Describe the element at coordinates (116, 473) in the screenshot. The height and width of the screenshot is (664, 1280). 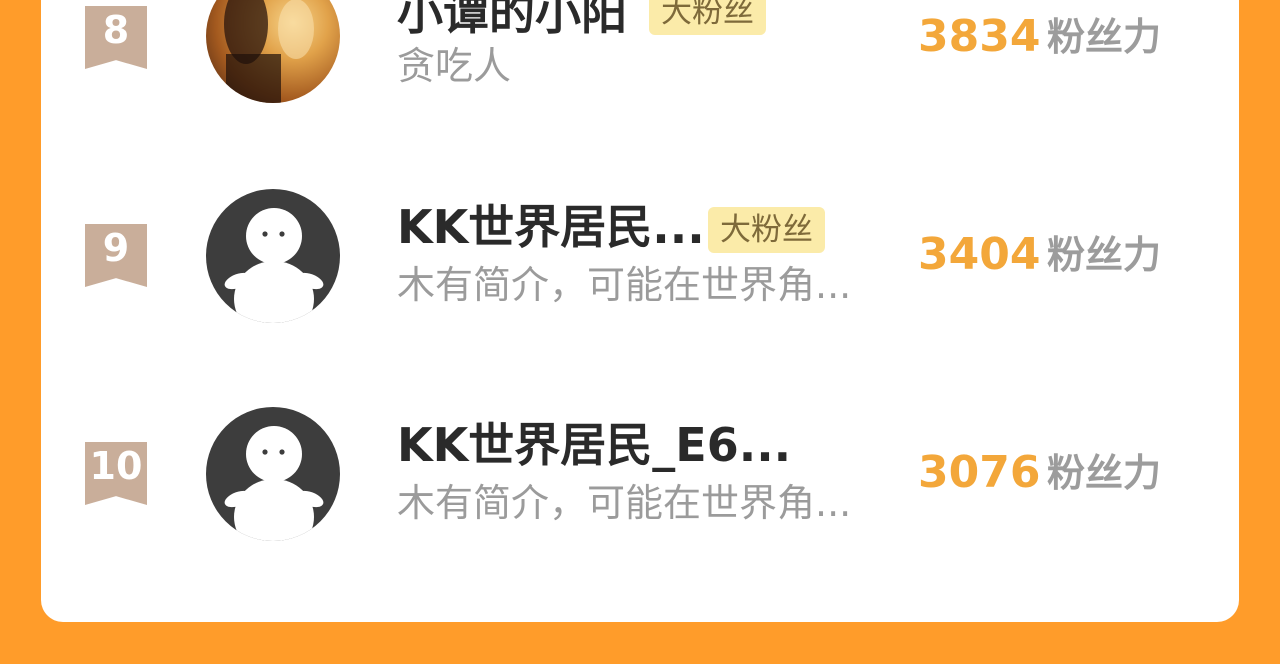
I see `rank-ribbon: 10` at that location.